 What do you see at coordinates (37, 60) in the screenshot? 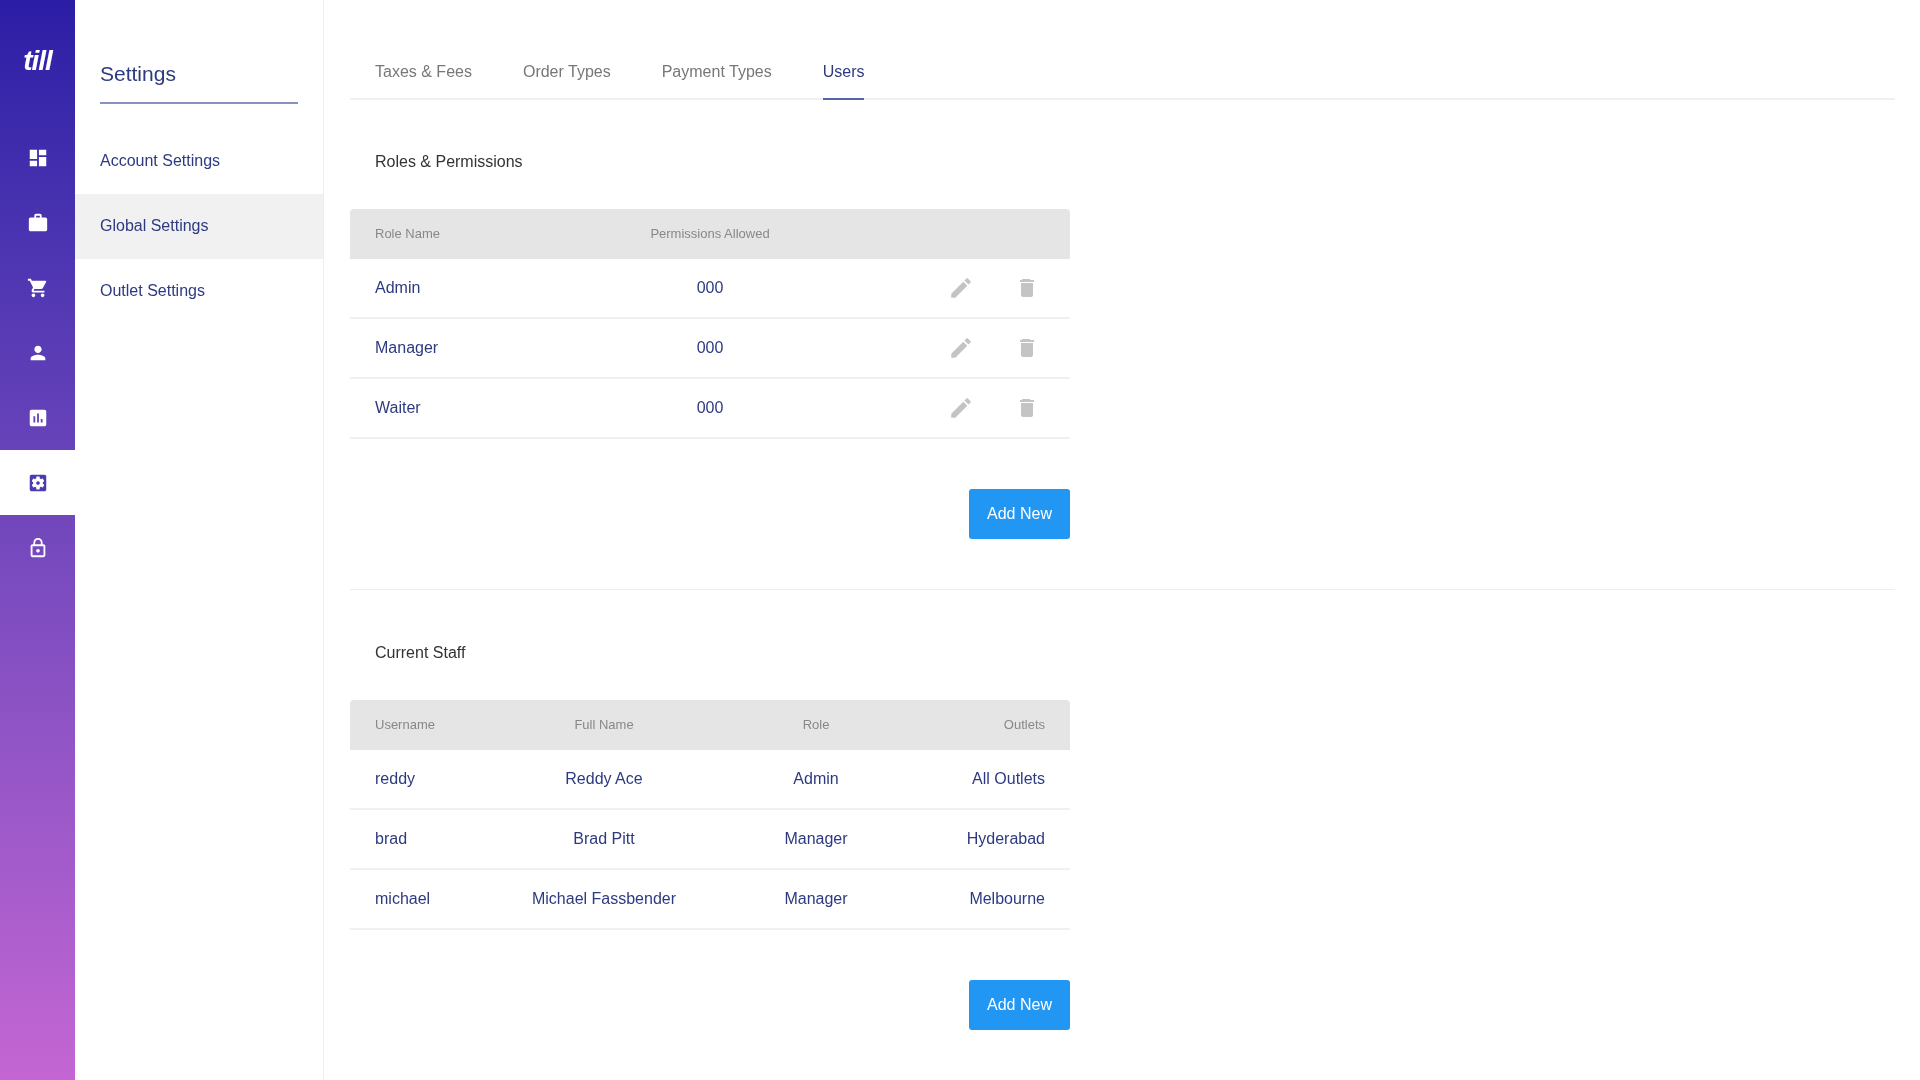
I see `logo: till` at bounding box center [37, 60].